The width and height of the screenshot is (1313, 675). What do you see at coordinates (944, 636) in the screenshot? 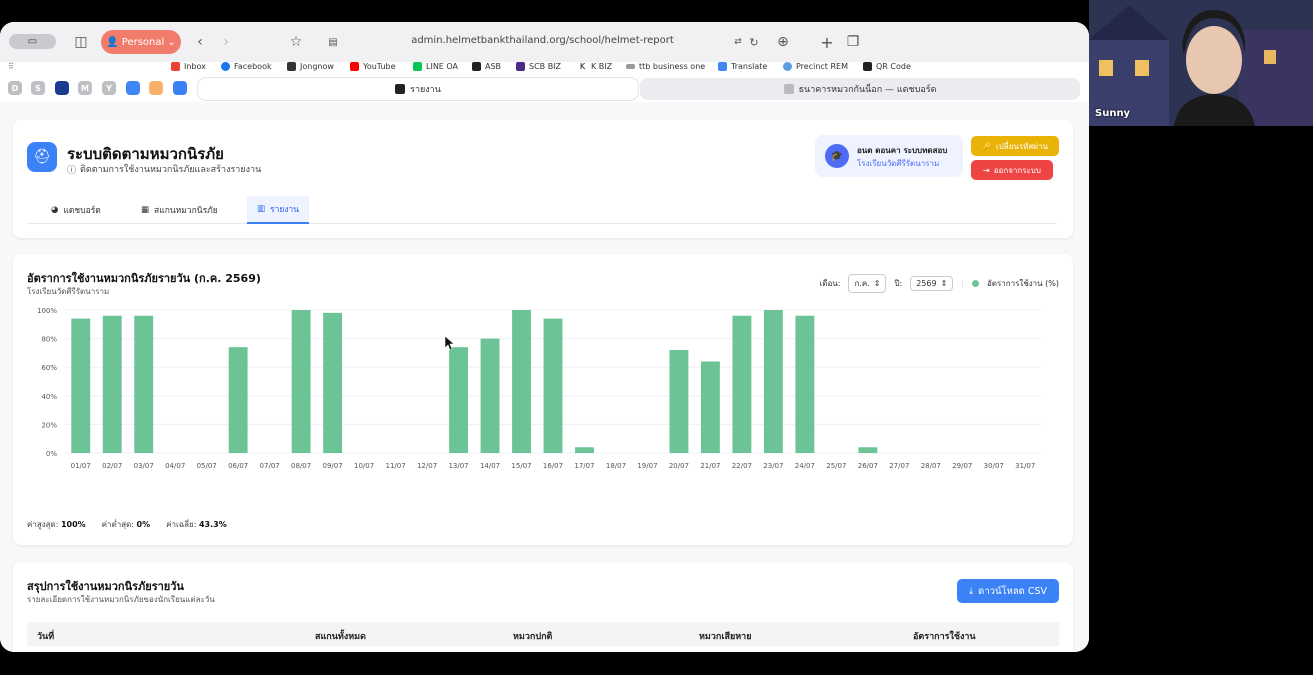
I see `column-header: อัตราการใช้งาน` at bounding box center [944, 636].